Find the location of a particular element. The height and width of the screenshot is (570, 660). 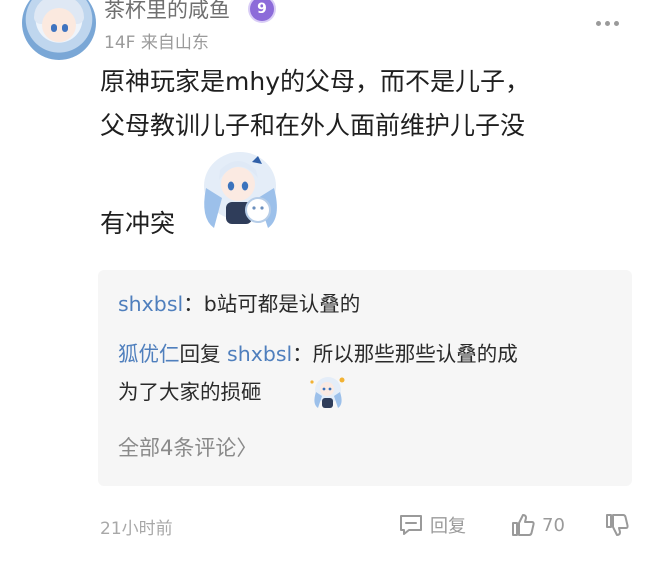

floor-meta: 14F 来自山东 is located at coordinates (156, 40).